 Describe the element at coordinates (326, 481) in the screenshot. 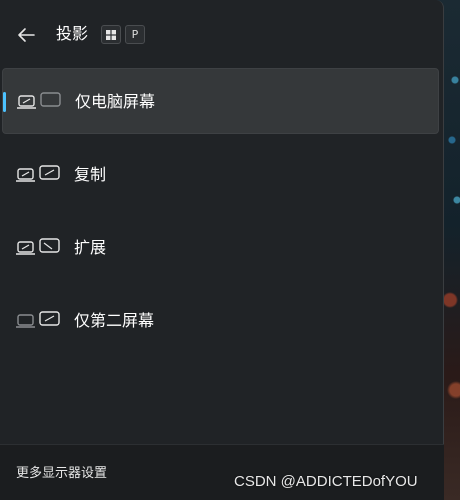

I see `watermark: CSDN @ADDICTEDofYOU` at that location.